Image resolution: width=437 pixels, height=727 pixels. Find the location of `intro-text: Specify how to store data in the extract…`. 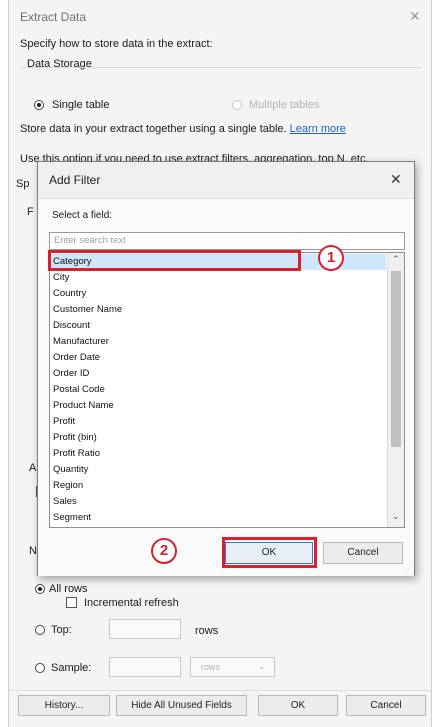

intro-text: Specify how to store data in the extract… is located at coordinates (116, 44).